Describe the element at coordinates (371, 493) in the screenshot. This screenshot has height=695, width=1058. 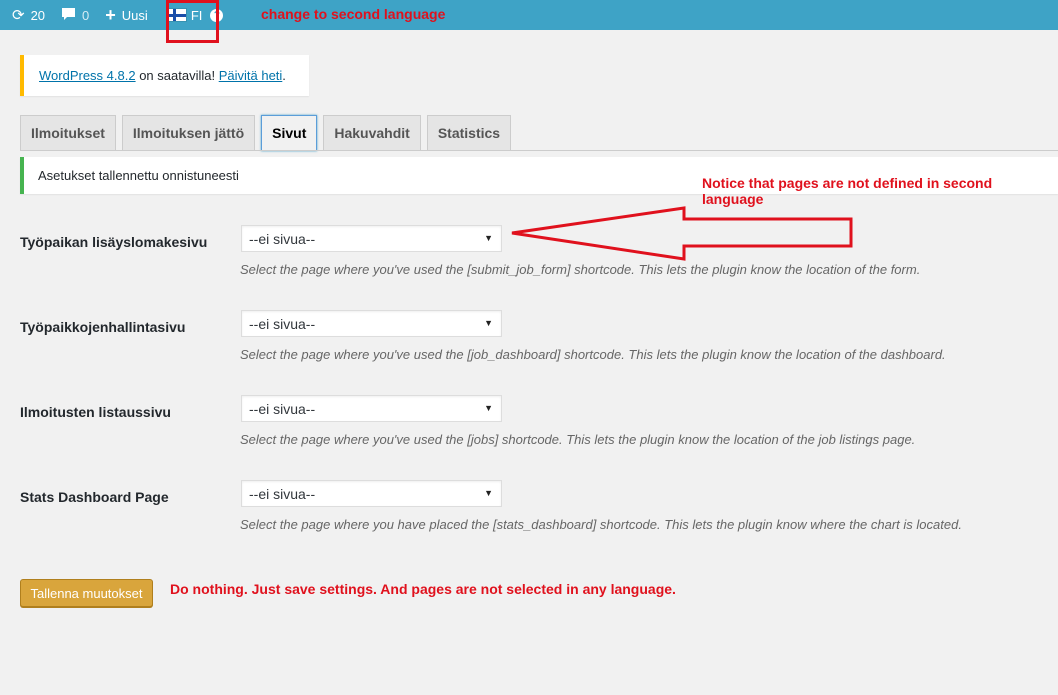
I see `stats-dashboard-page-select: --ei sivua-- ▼` at that location.